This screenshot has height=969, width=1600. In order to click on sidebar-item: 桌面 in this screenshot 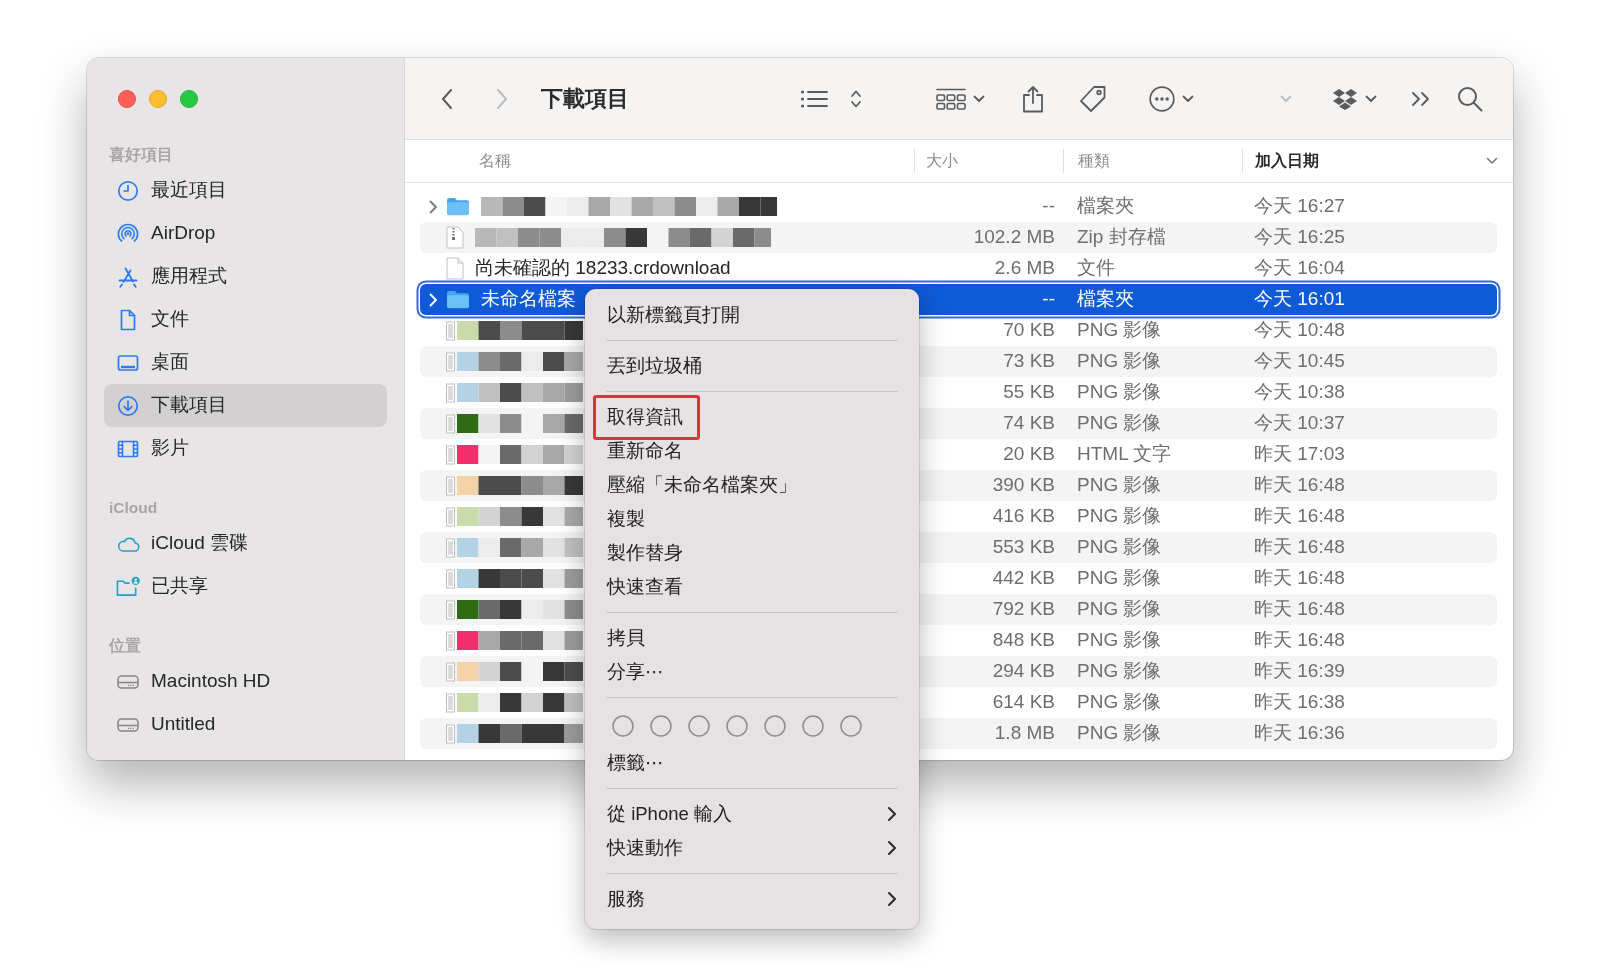, I will do `click(245, 362)`.